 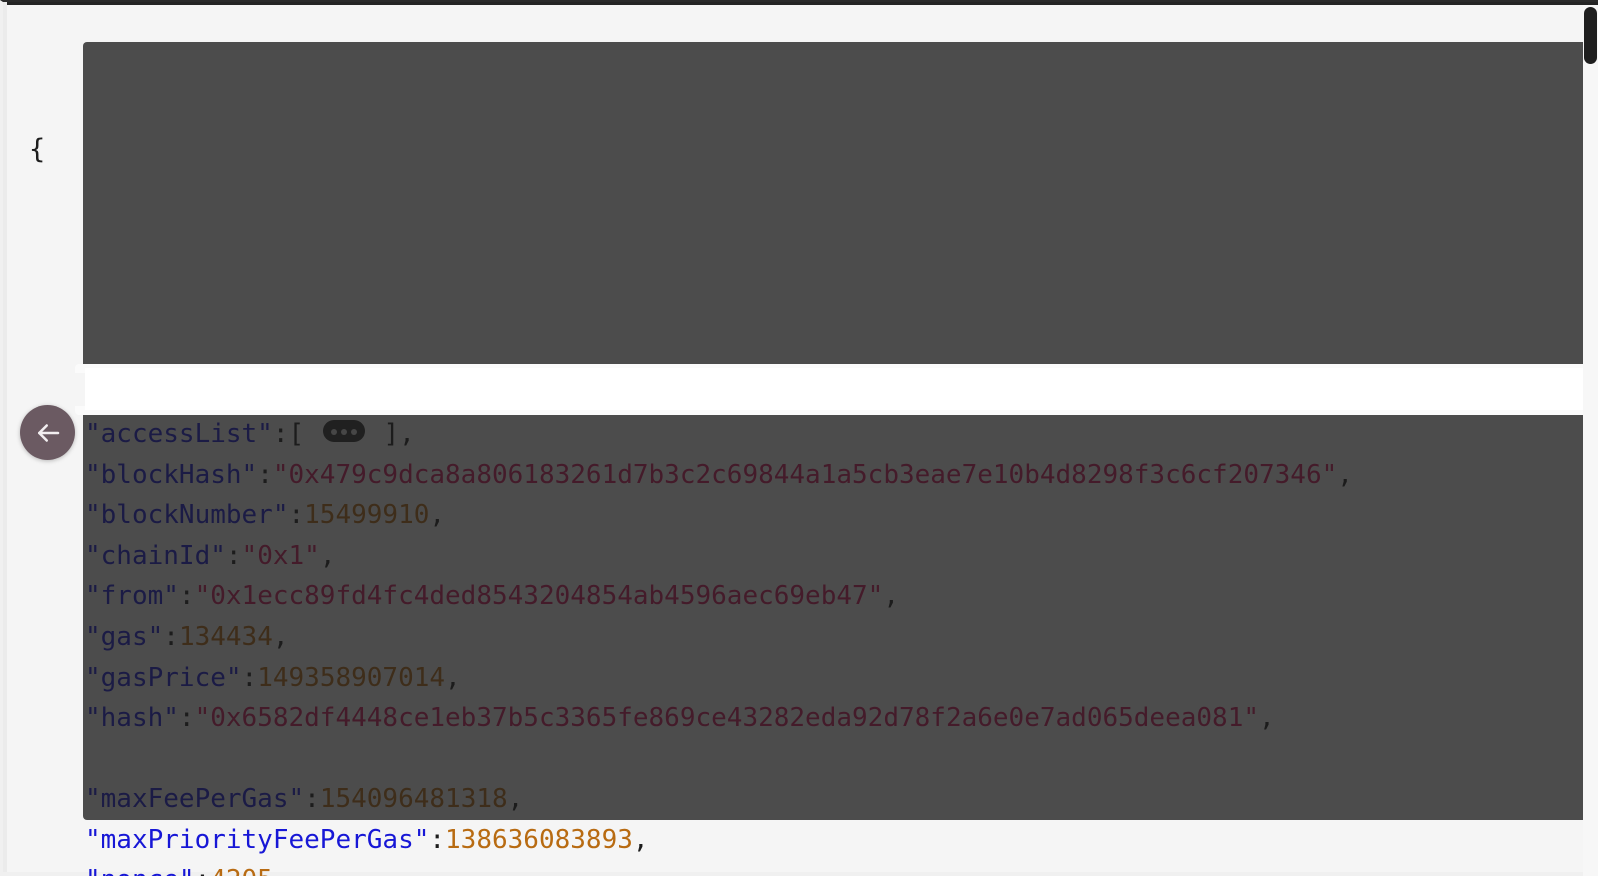 What do you see at coordinates (124, 636) in the screenshot?
I see `json-key: "gas"` at bounding box center [124, 636].